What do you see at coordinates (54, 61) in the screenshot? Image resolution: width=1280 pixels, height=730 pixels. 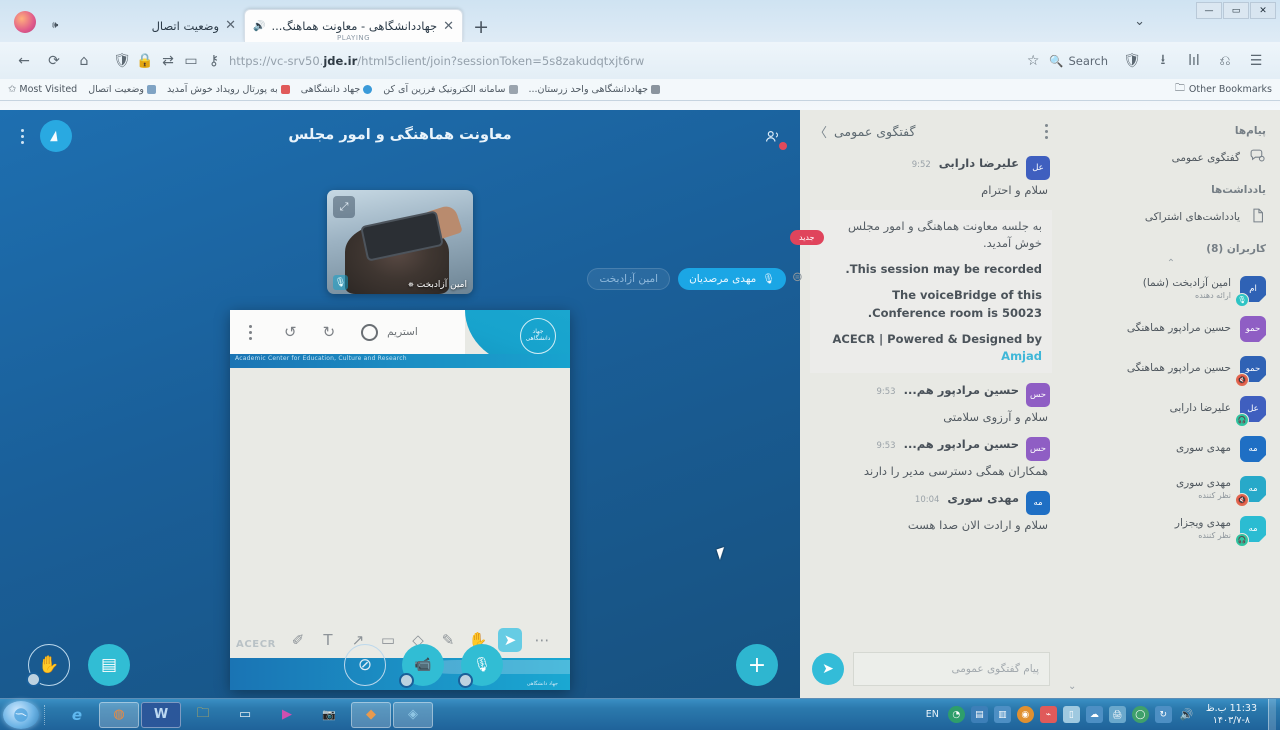 I see `reload-icon: ⟳` at bounding box center [54, 61].